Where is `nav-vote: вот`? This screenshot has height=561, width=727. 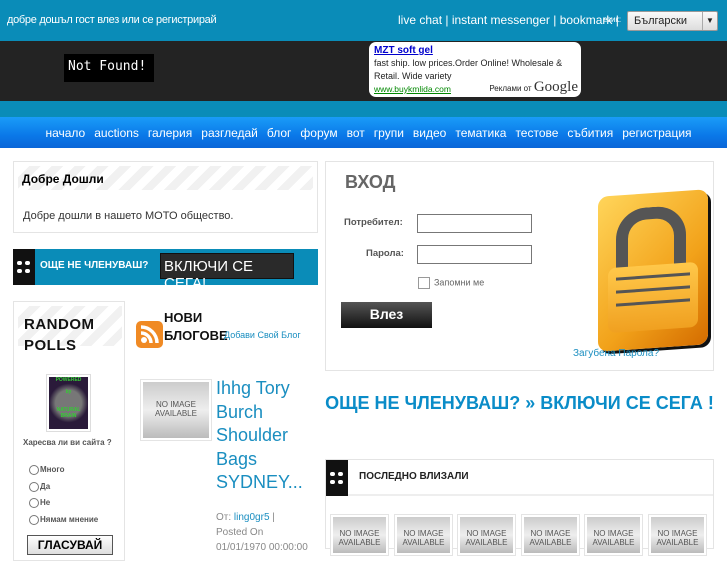
nav-vote: вот is located at coordinates (356, 133).